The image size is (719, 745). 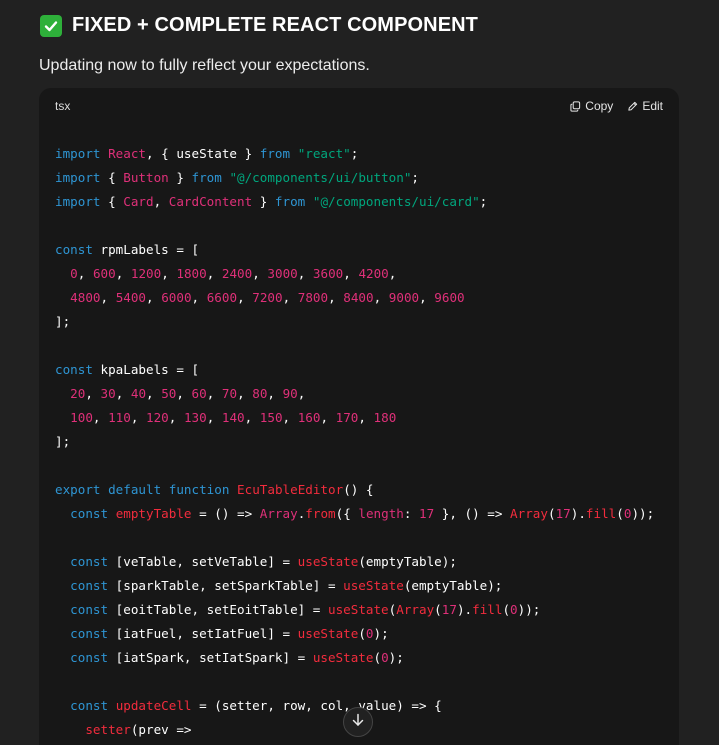 What do you see at coordinates (404, 297) in the screenshot?
I see `code-token: 9000` at bounding box center [404, 297].